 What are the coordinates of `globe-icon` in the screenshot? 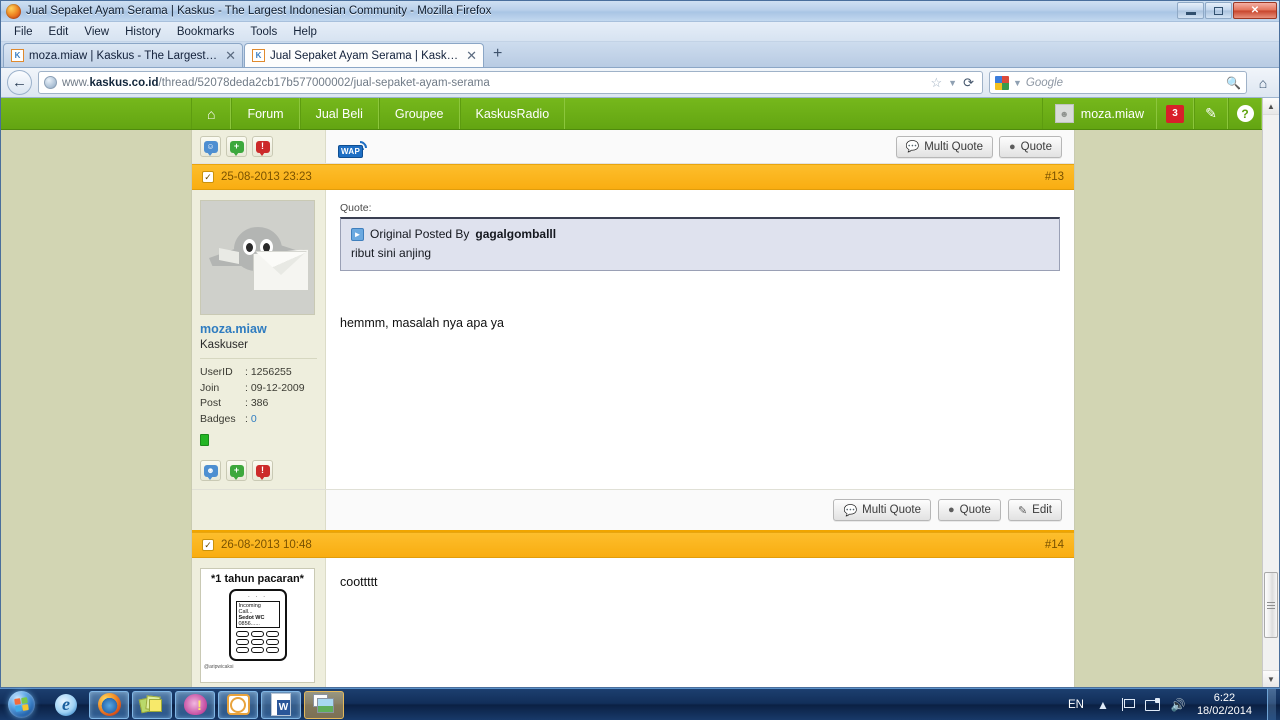 It's located at (50, 82).